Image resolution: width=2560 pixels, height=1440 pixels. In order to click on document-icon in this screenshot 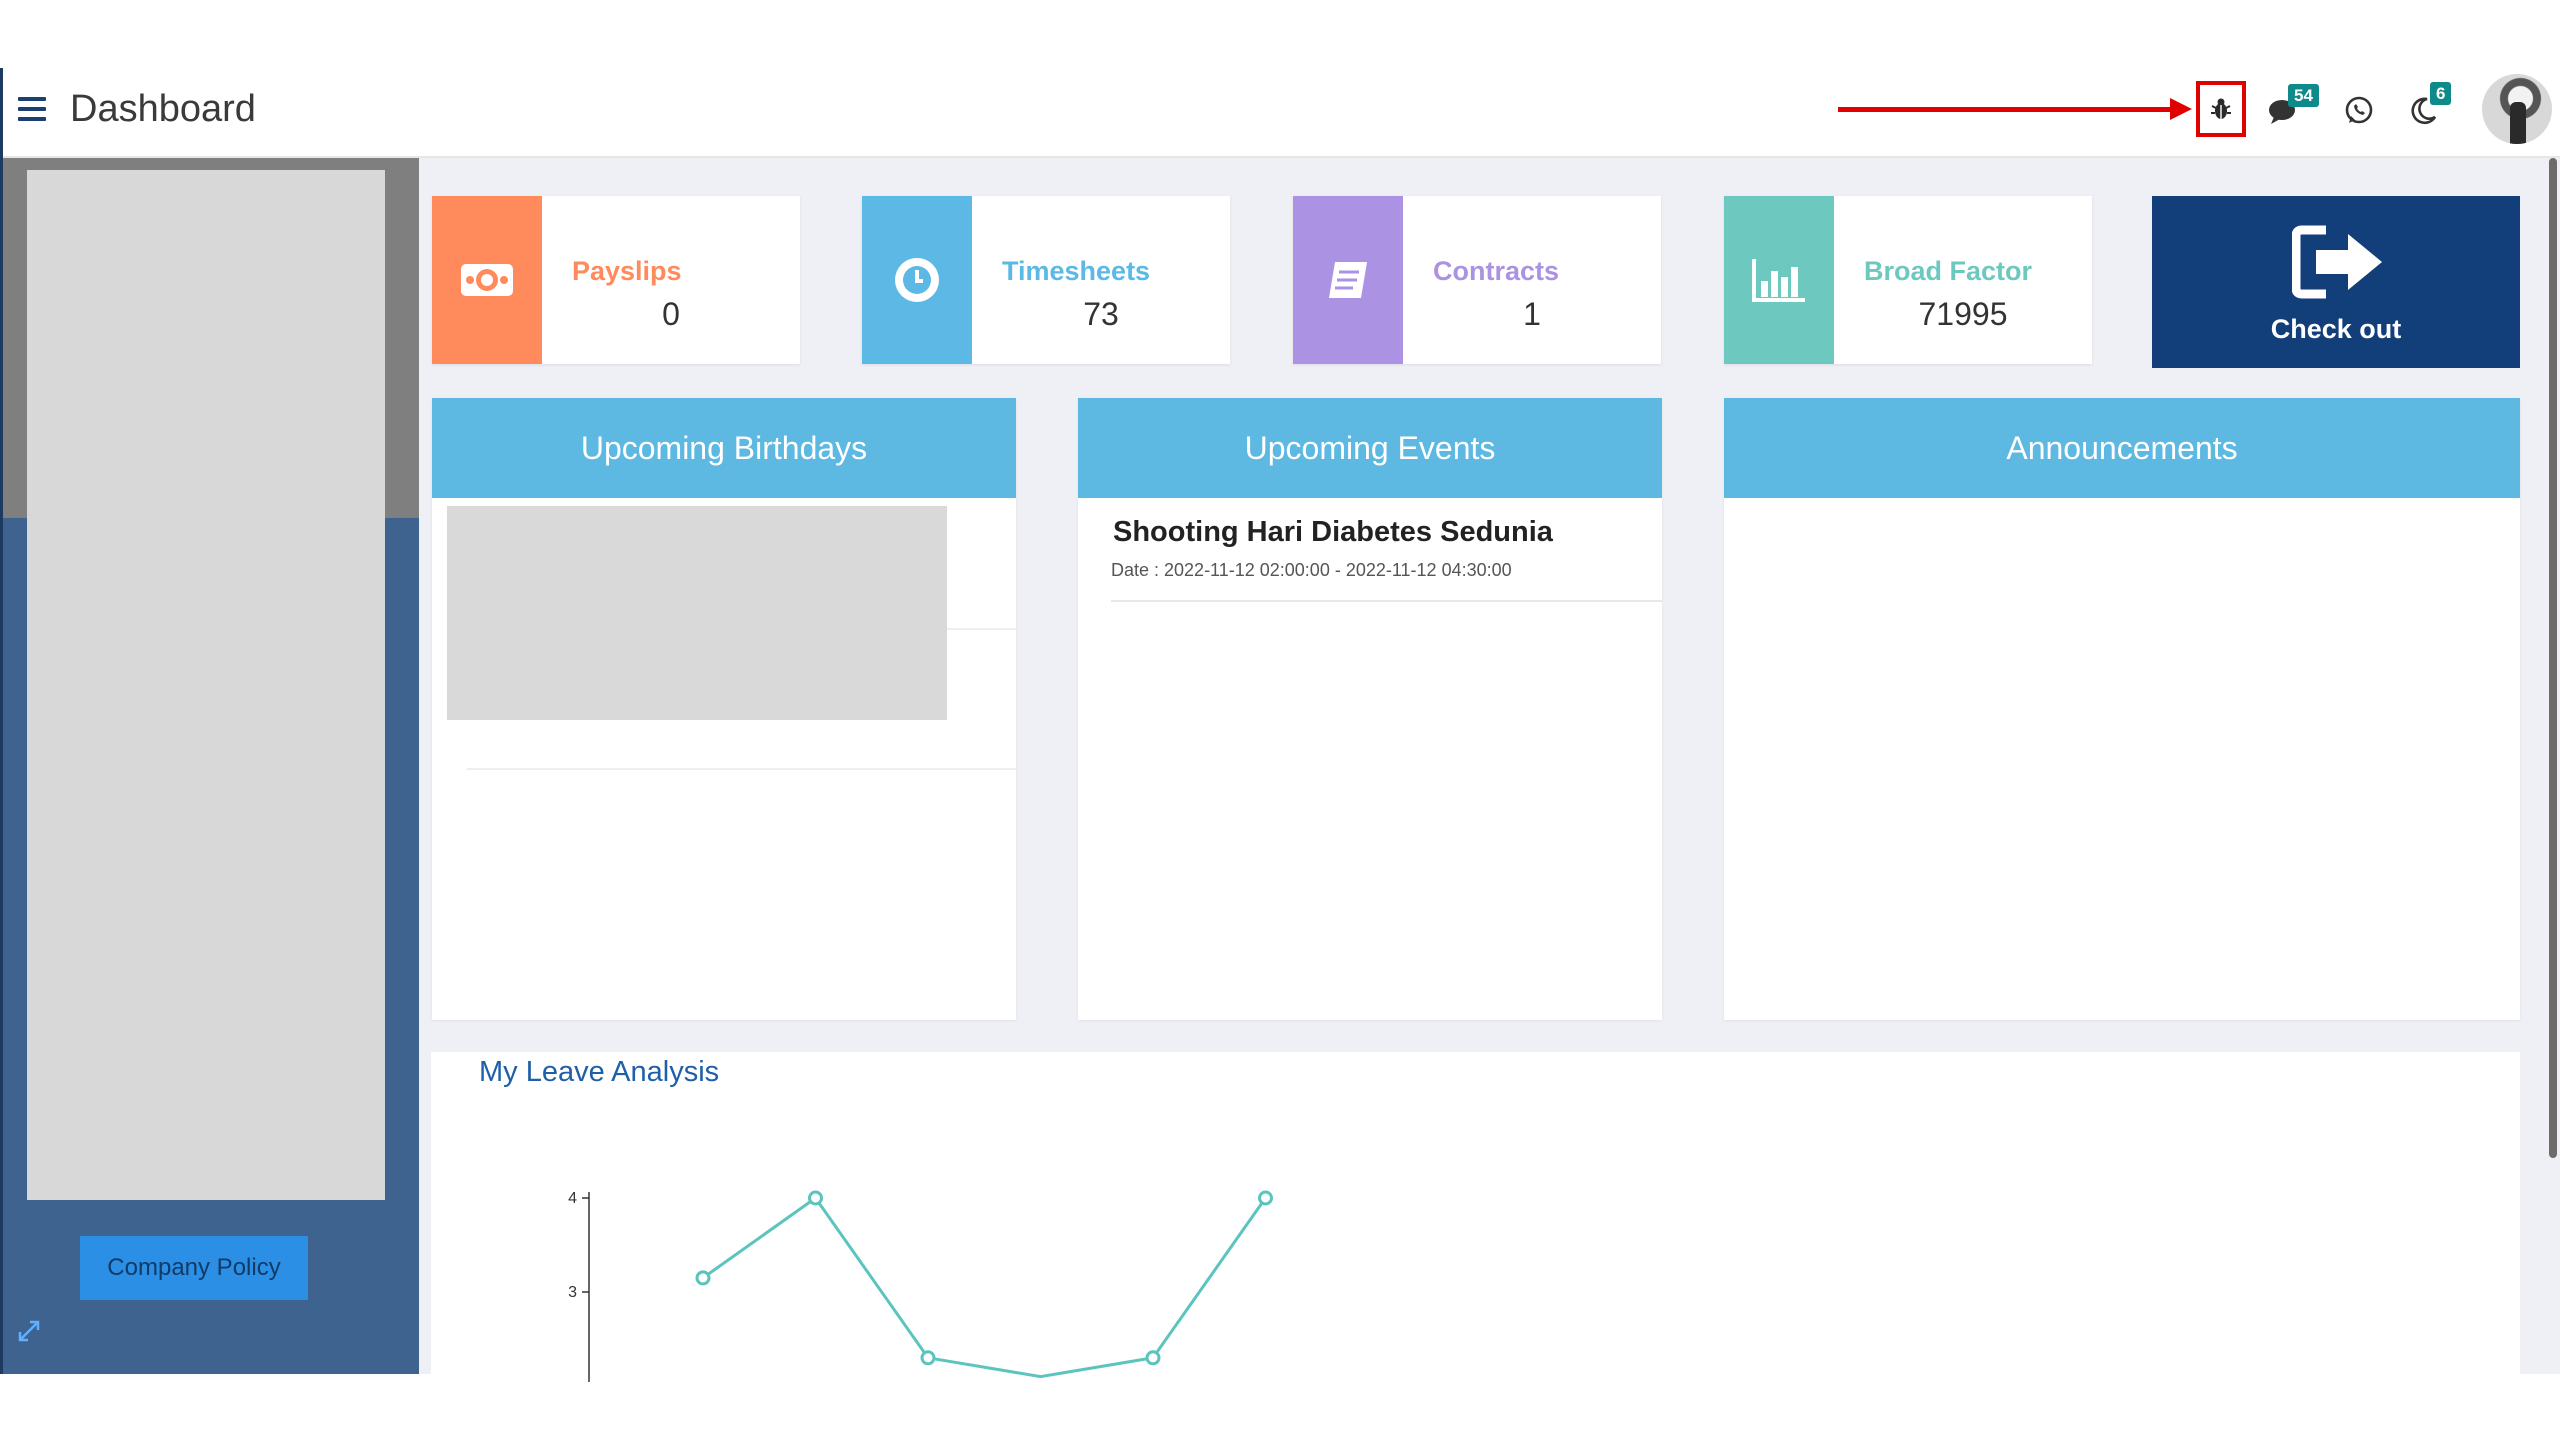, I will do `click(1348, 280)`.